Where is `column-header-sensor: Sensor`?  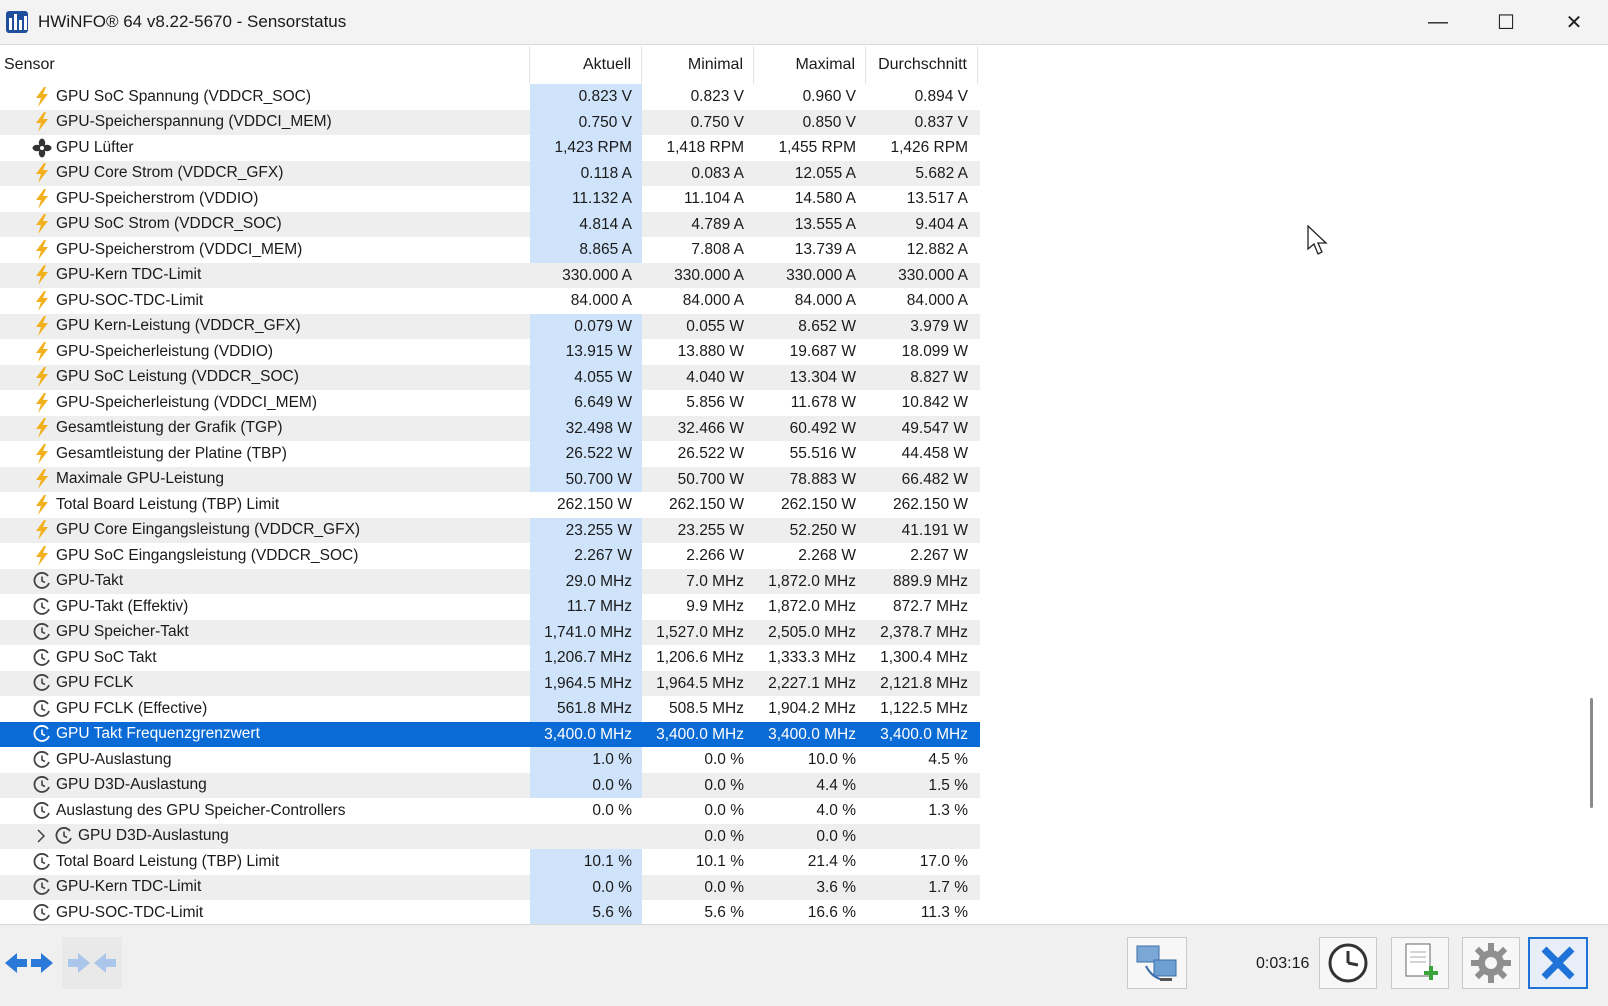
column-header-sensor: Sensor is located at coordinates (265, 65).